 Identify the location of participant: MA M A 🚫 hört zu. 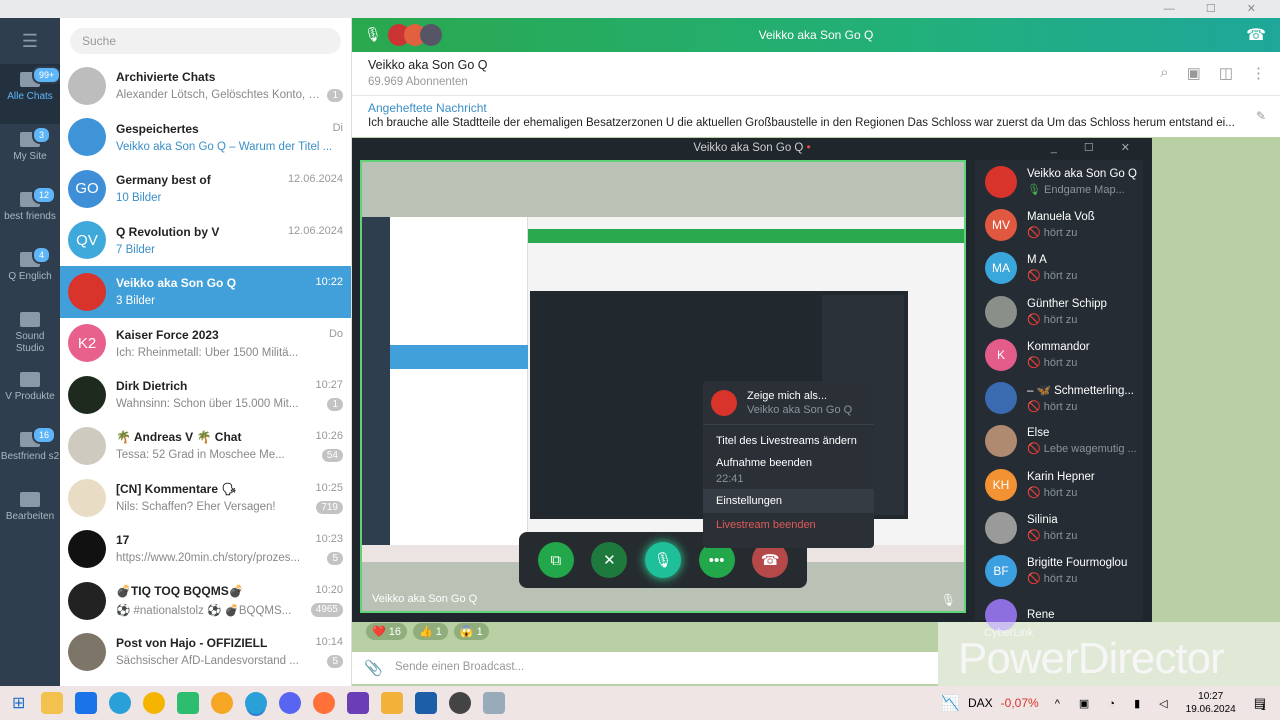
(1059, 268).